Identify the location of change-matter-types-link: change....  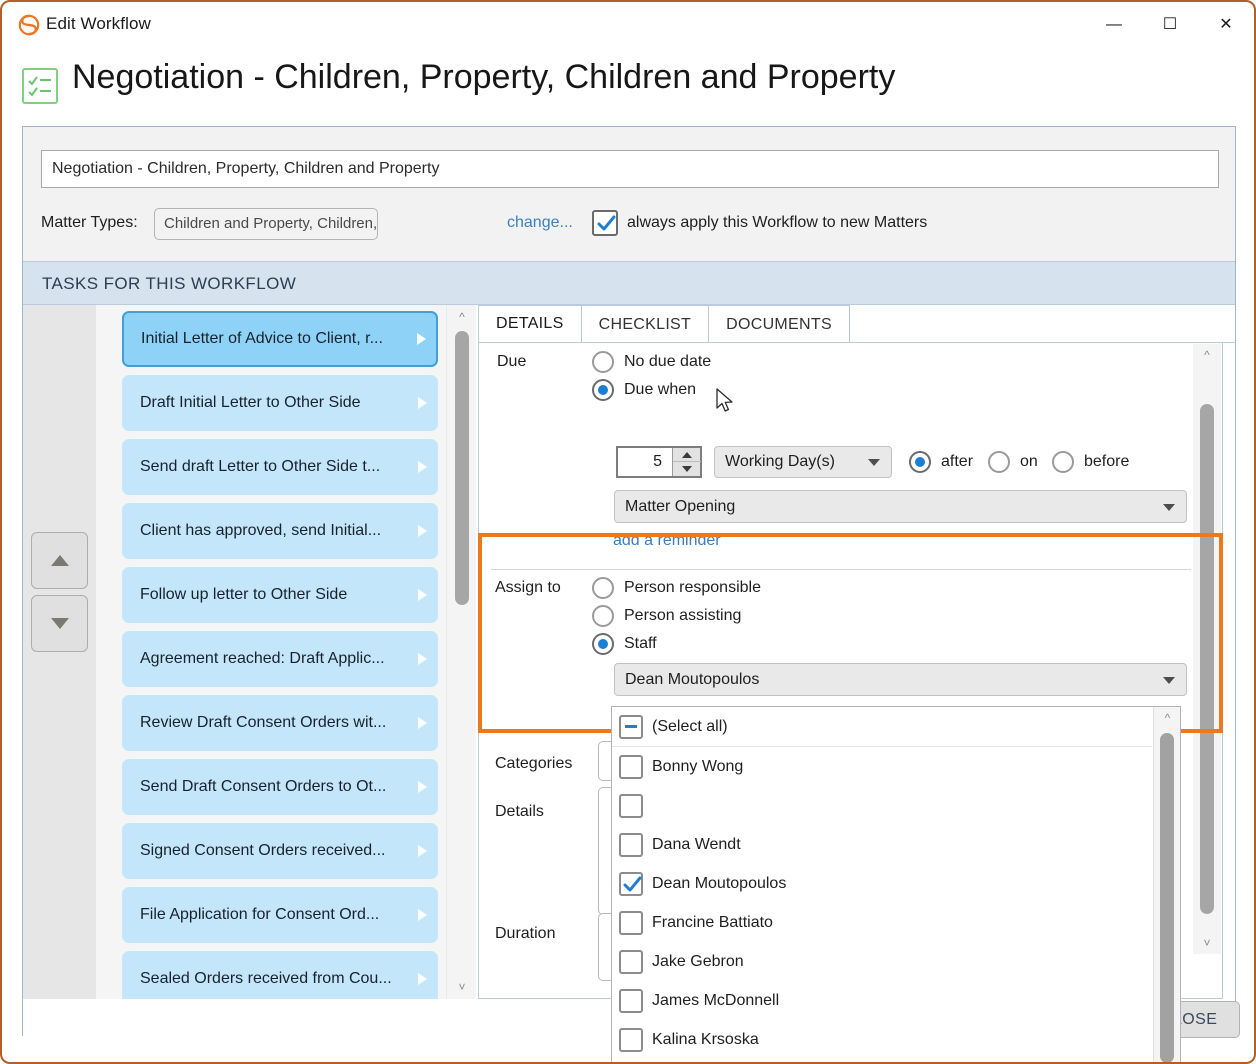
(540, 223).